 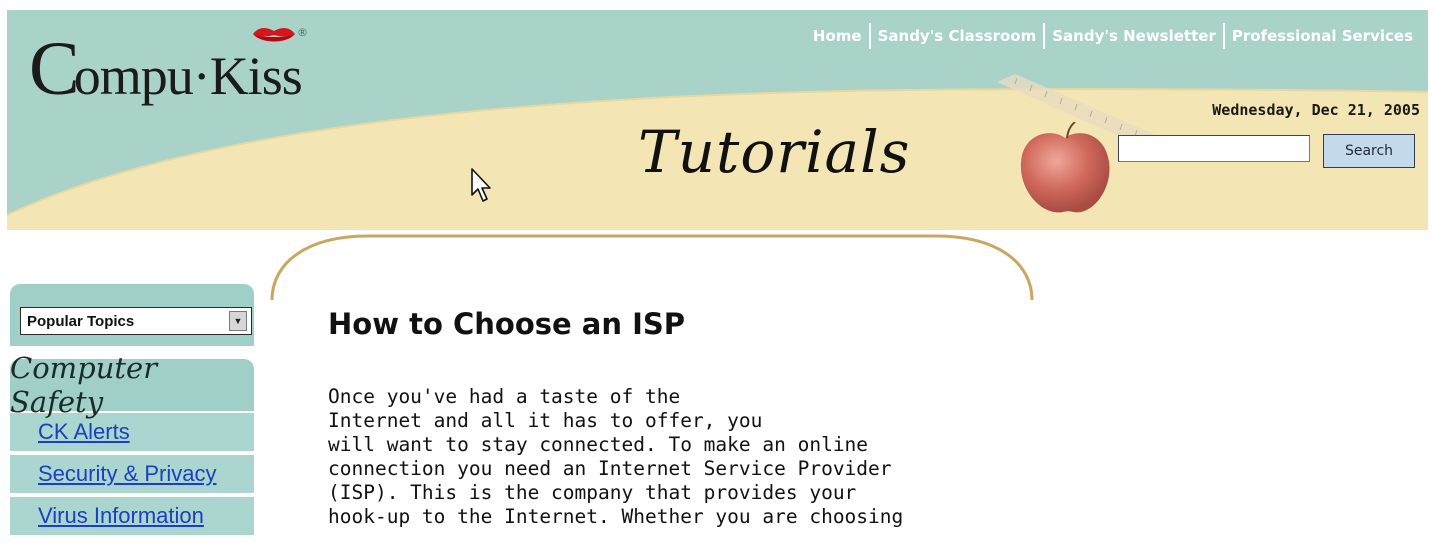 What do you see at coordinates (274, 34) in the screenshot?
I see `lips-icon` at bounding box center [274, 34].